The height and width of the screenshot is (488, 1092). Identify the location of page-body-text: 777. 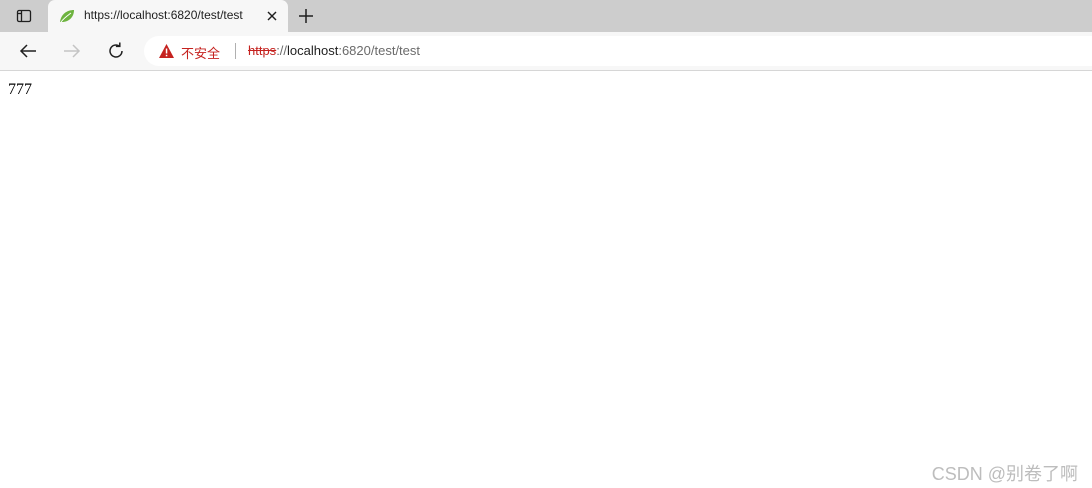
(20, 89).